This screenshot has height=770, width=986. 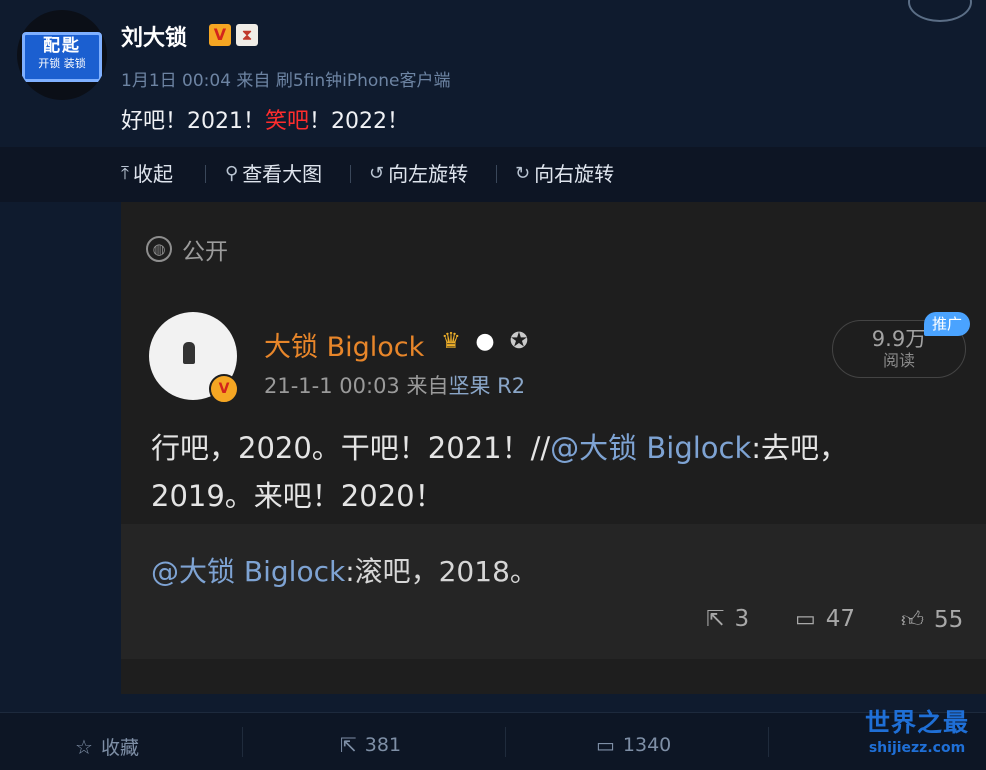 I want to click on post-text-emphasis: 笑吧, so click(x=287, y=121).